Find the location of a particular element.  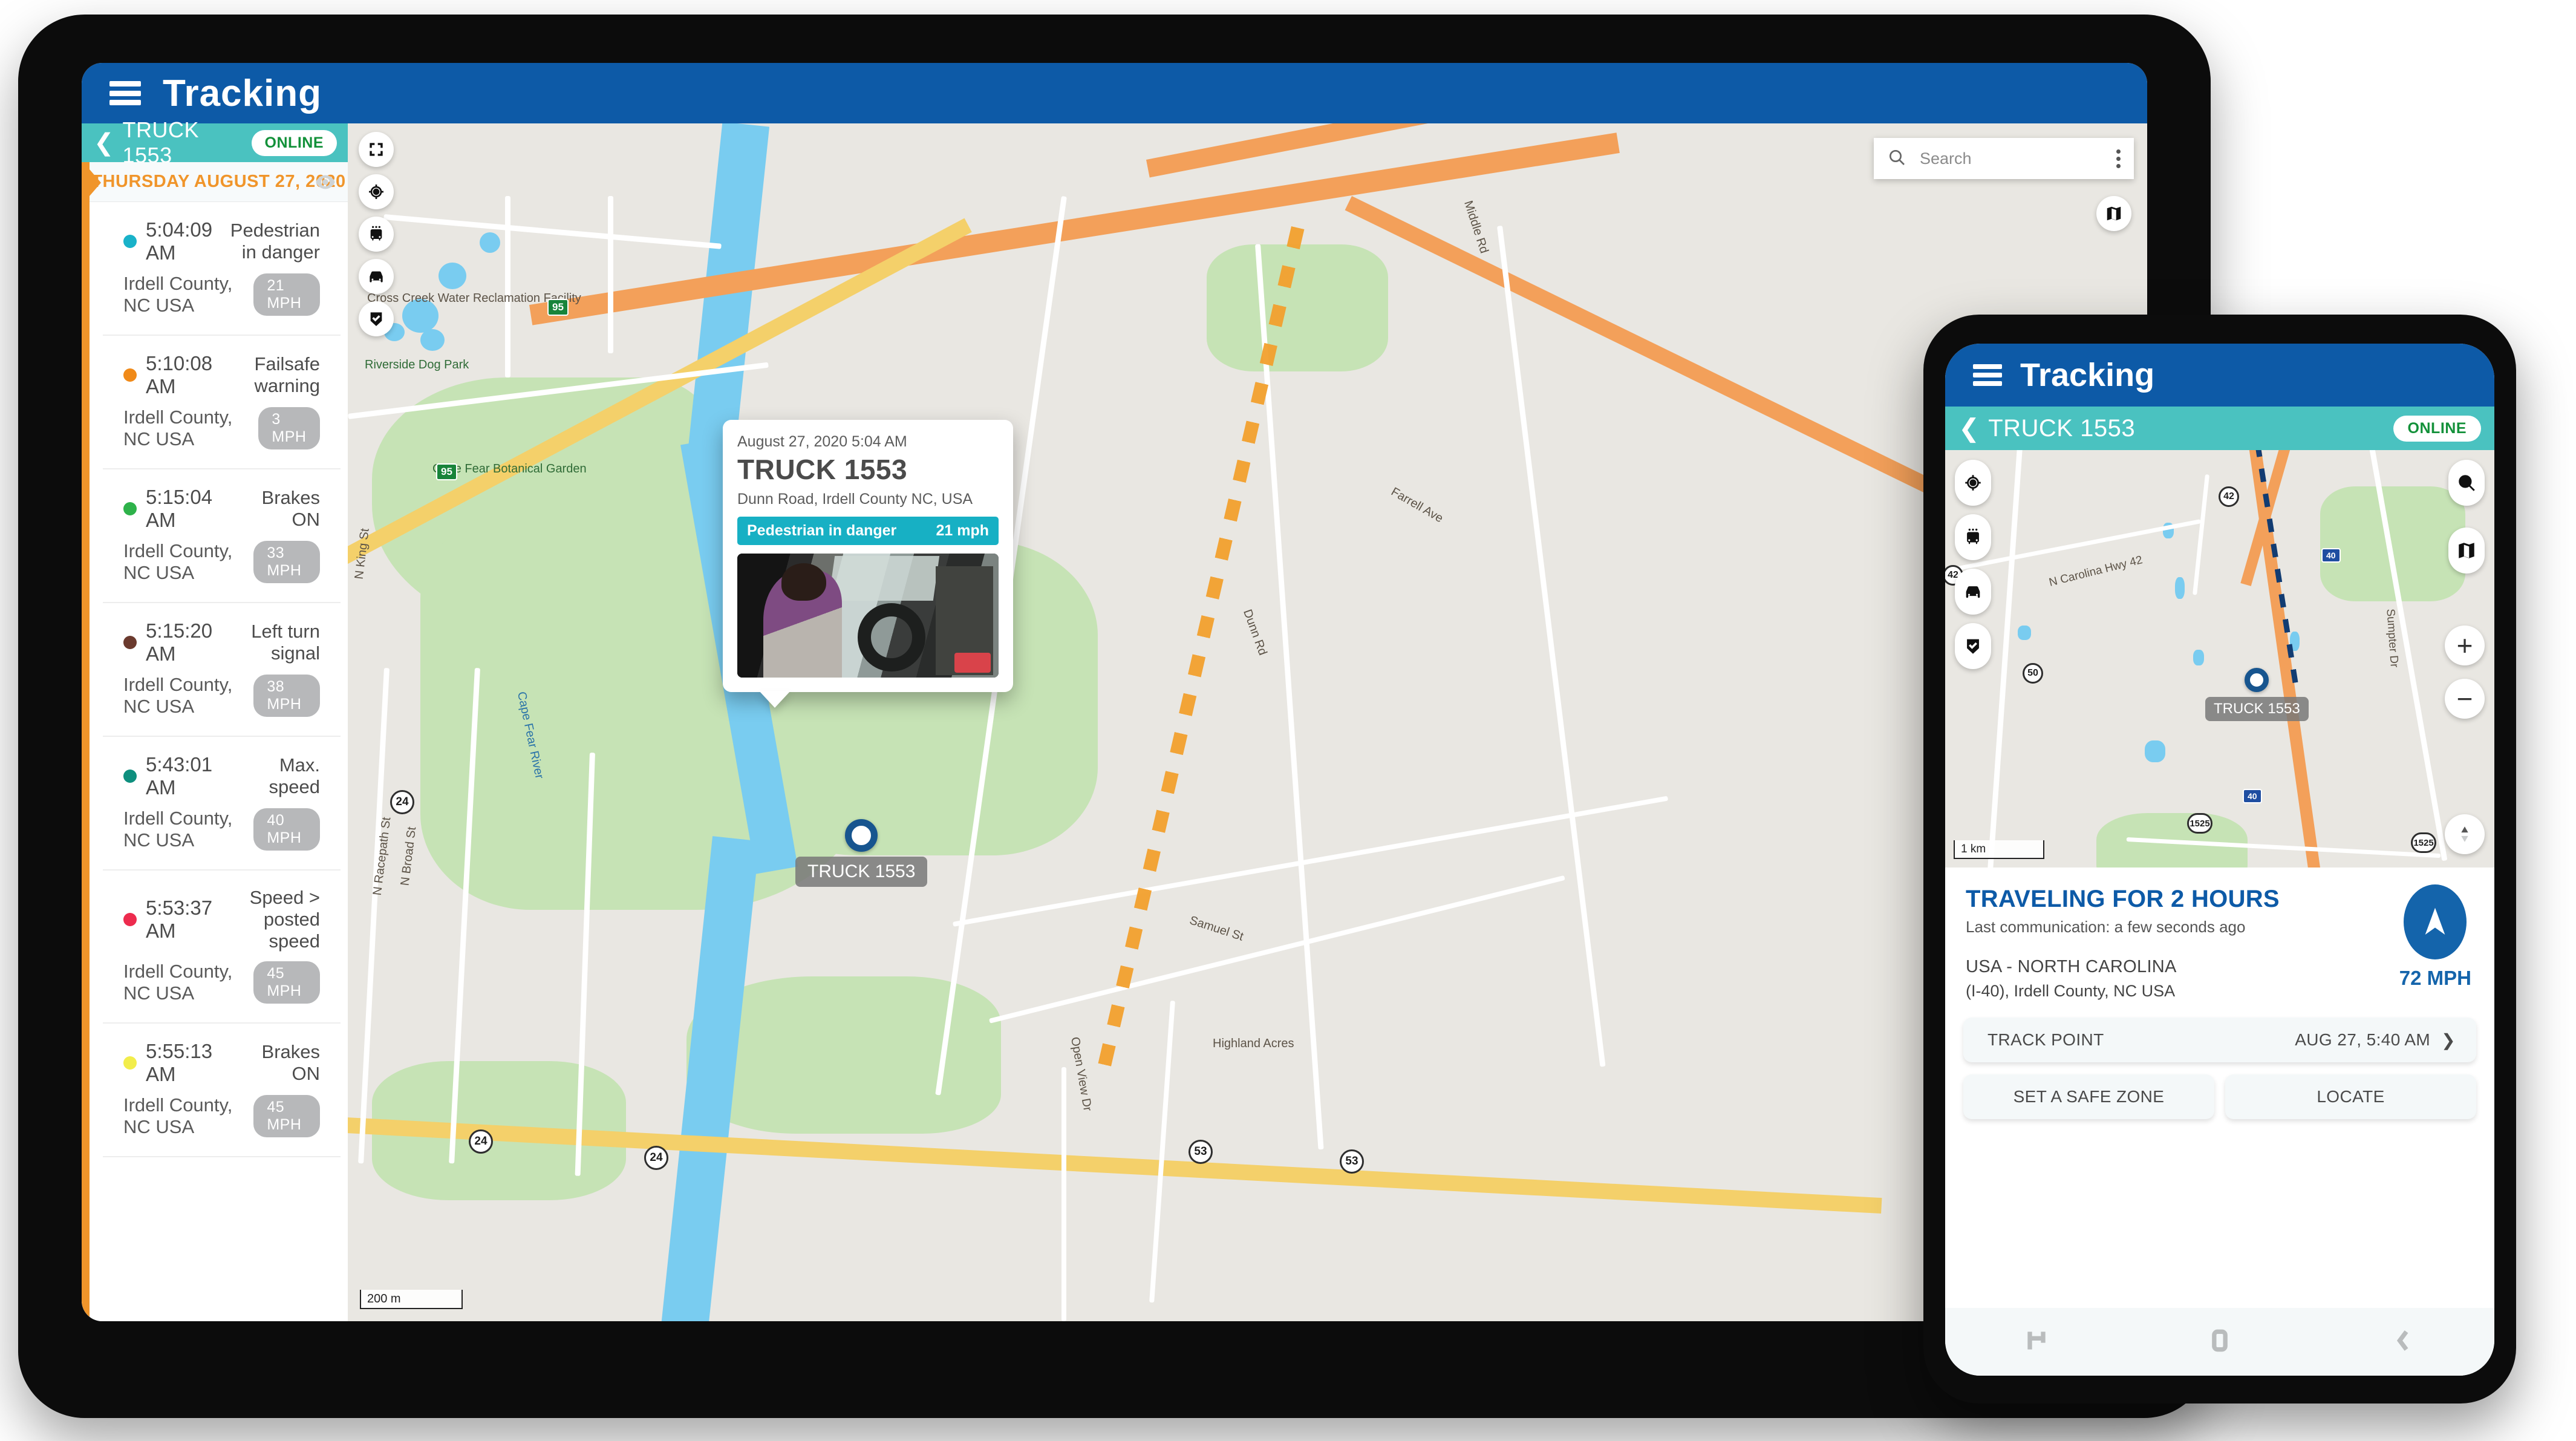

map-scale-bar: 200 m is located at coordinates (412, 1299).